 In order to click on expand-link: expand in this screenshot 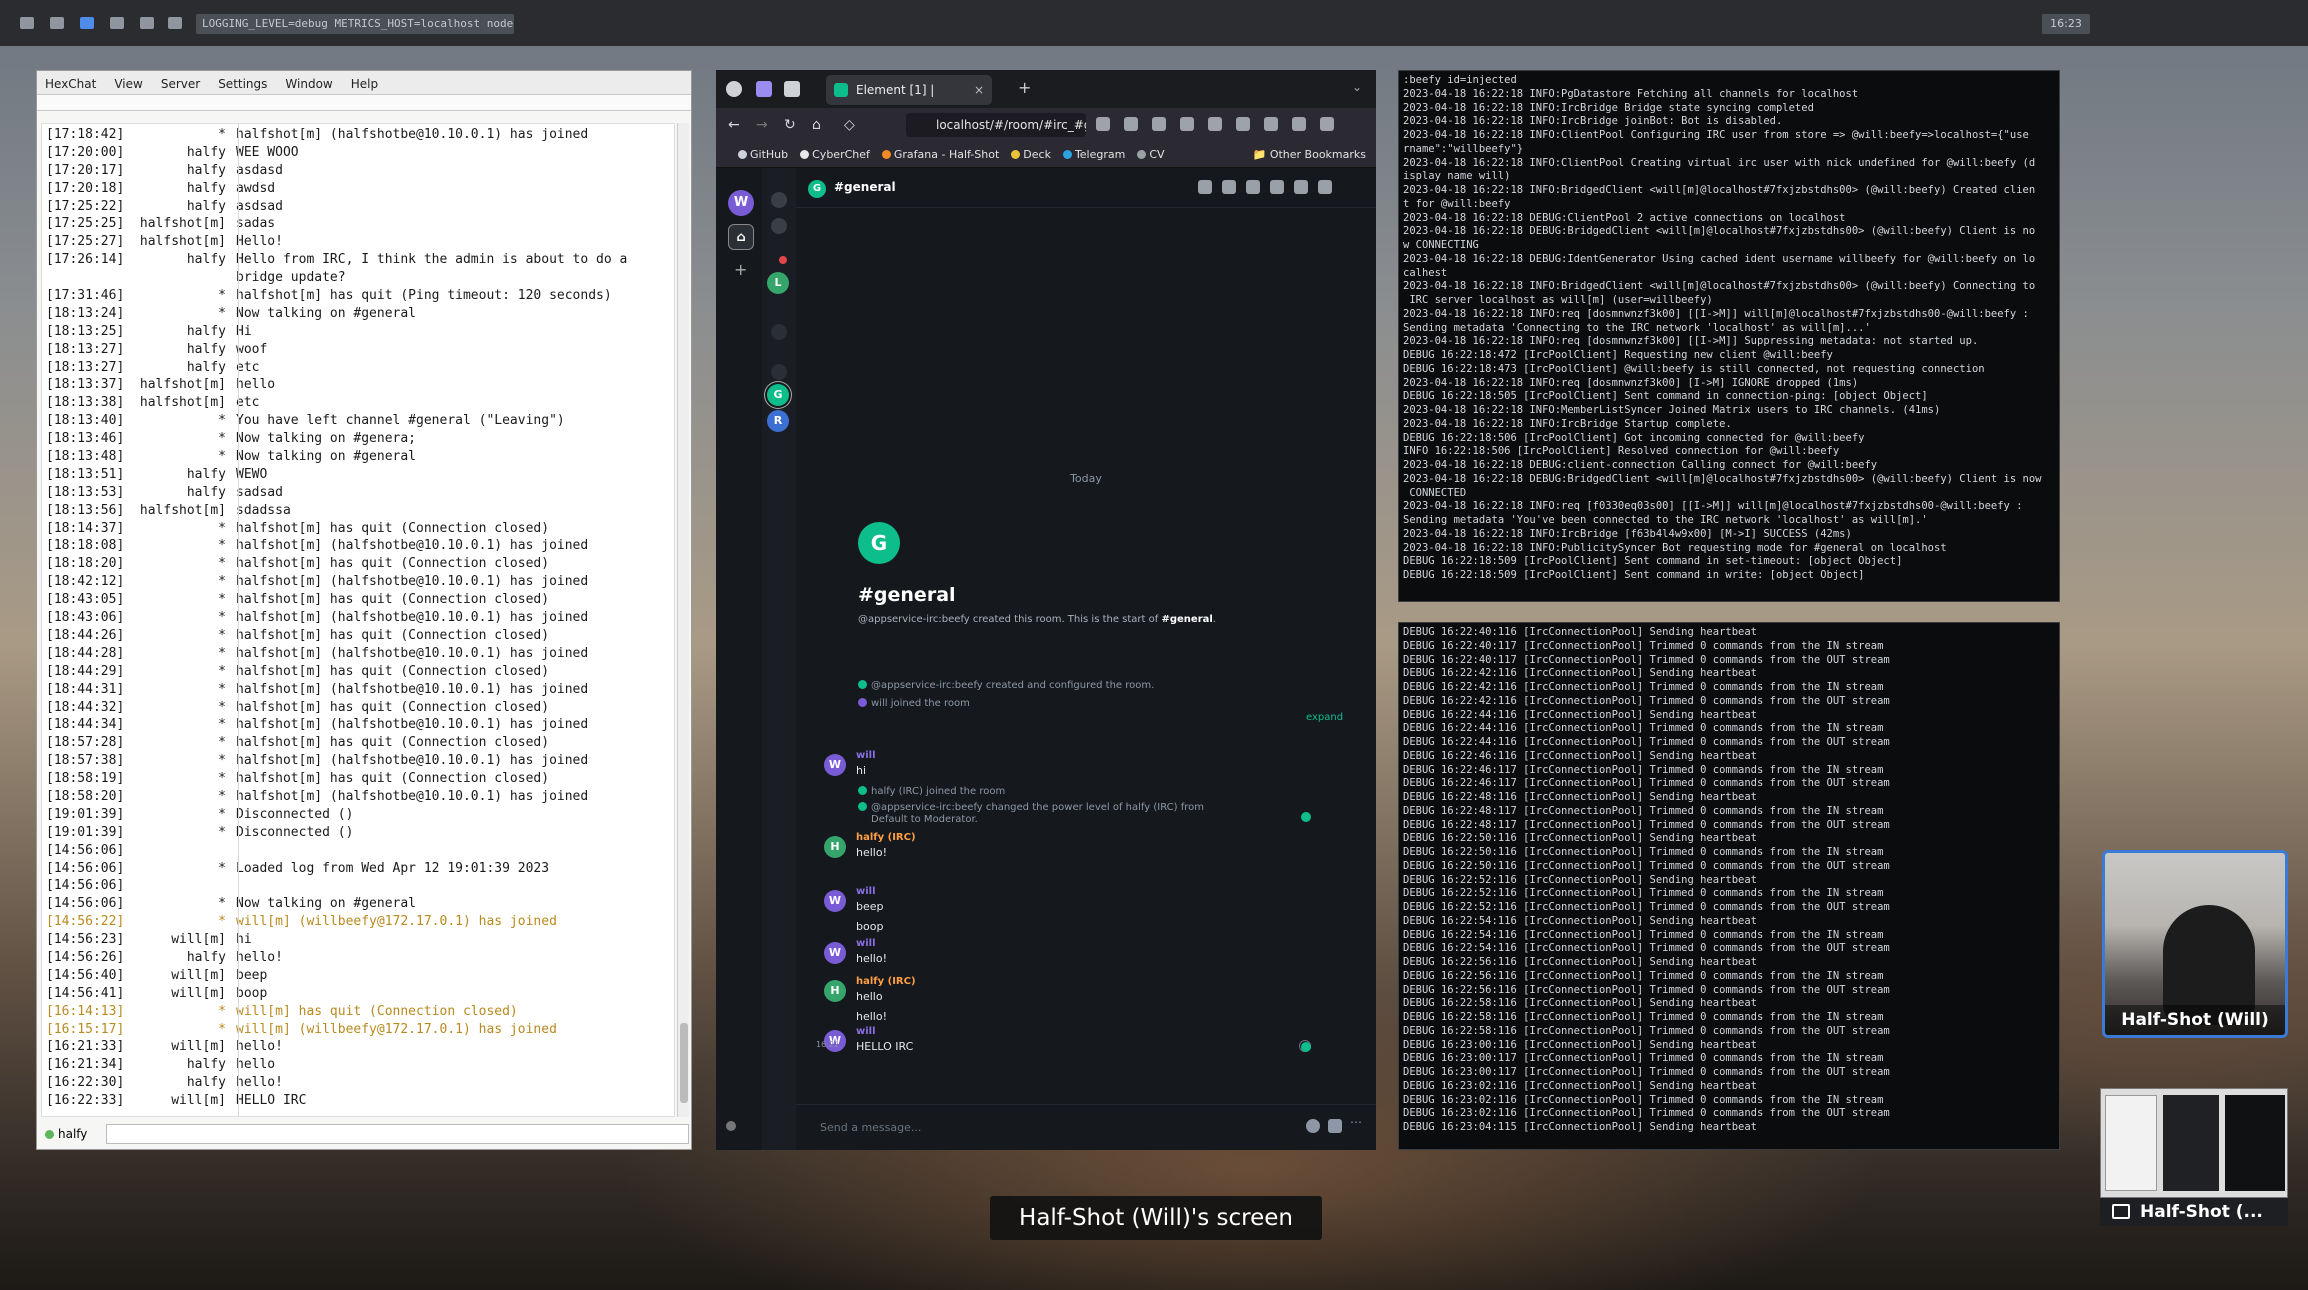, I will do `click(1324, 717)`.